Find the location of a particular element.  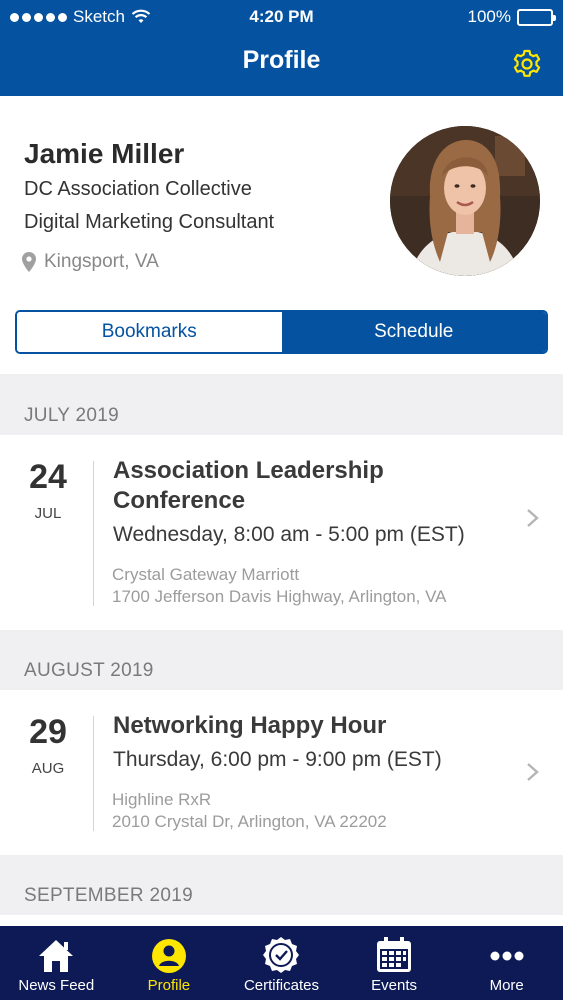

tab-label: Profile is located at coordinates (169, 985).